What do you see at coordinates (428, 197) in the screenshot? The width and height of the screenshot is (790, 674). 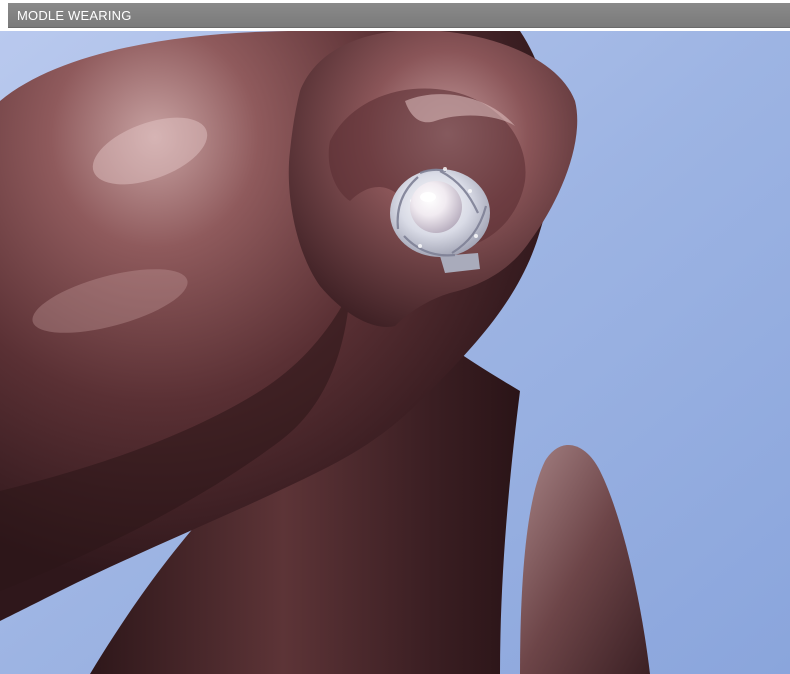 I see `pearl-highlight` at bounding box center [428, 197].